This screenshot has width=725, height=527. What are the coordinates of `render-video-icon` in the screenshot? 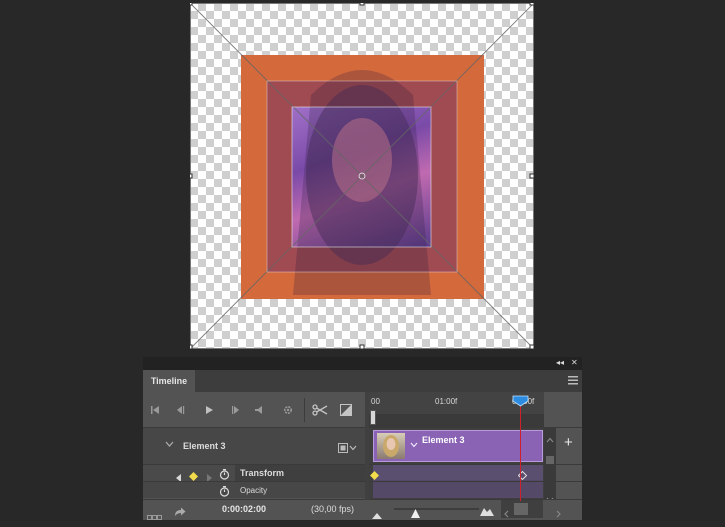 It's located at (180, 513).